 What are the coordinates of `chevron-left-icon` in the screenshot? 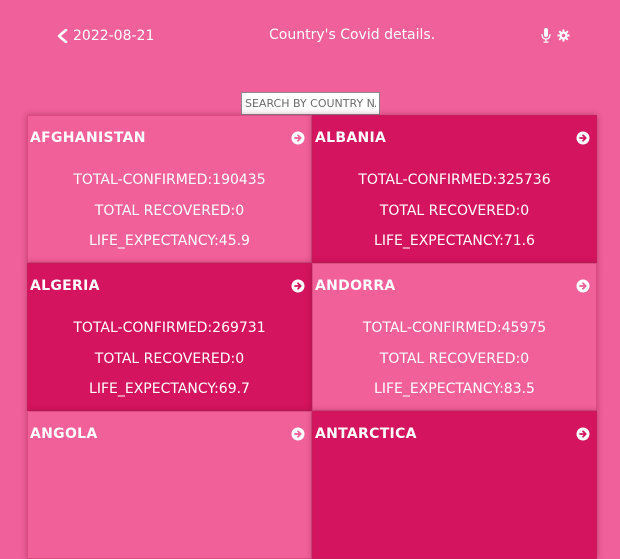 It's located at (62, 36).